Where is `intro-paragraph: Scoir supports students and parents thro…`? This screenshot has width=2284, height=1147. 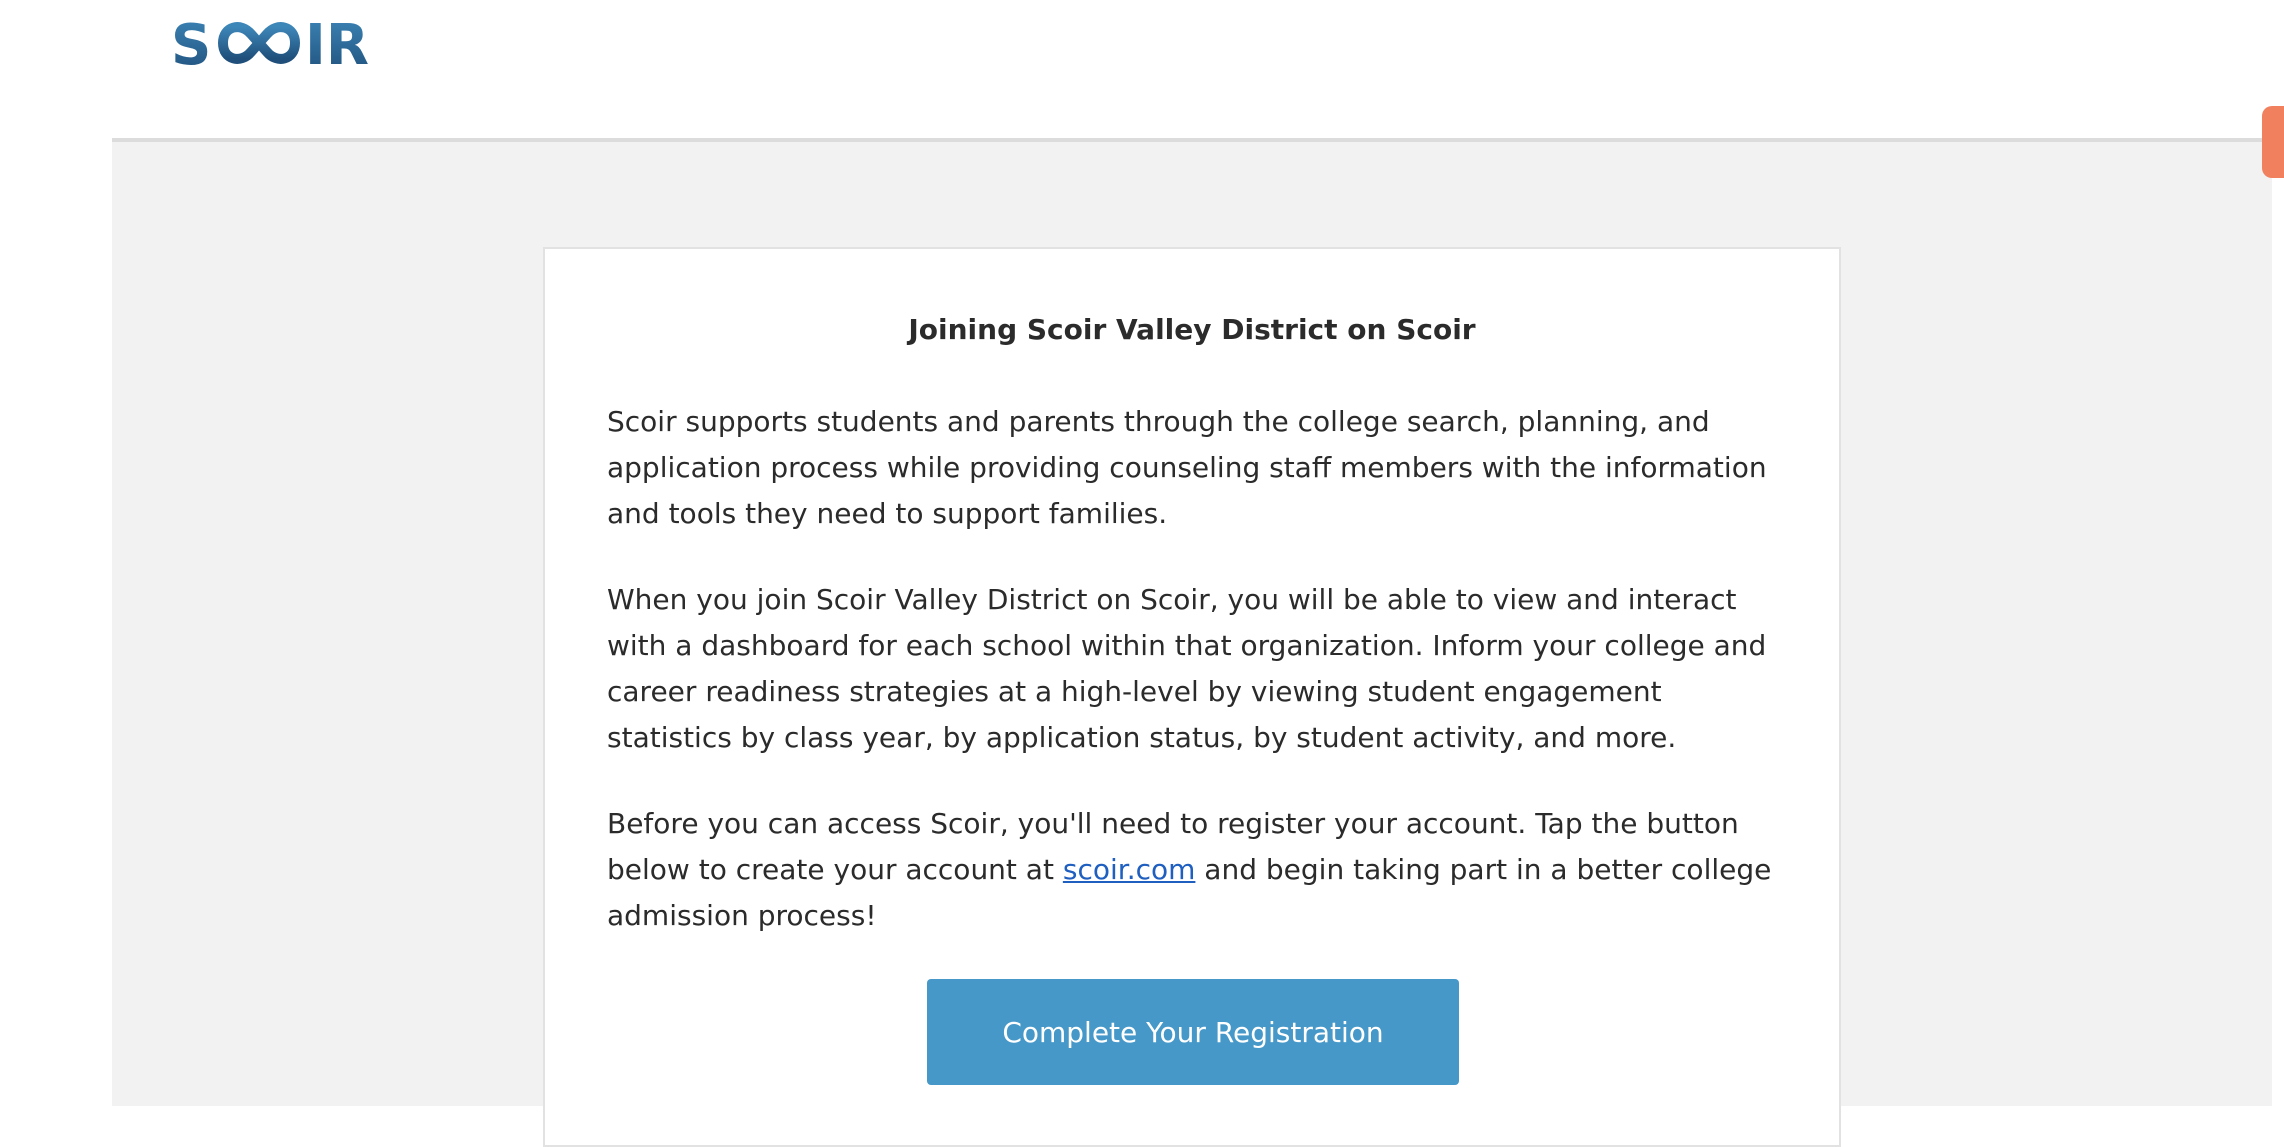 intro-paragraph: Scoir supports students and parents thro… is located at coordinates (1187, 467).